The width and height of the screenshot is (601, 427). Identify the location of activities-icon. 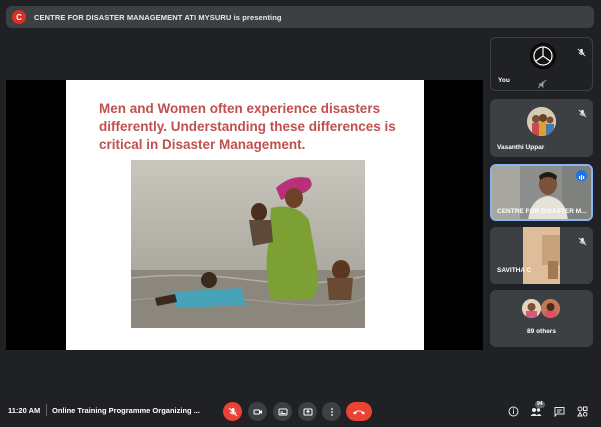
(581, 411).